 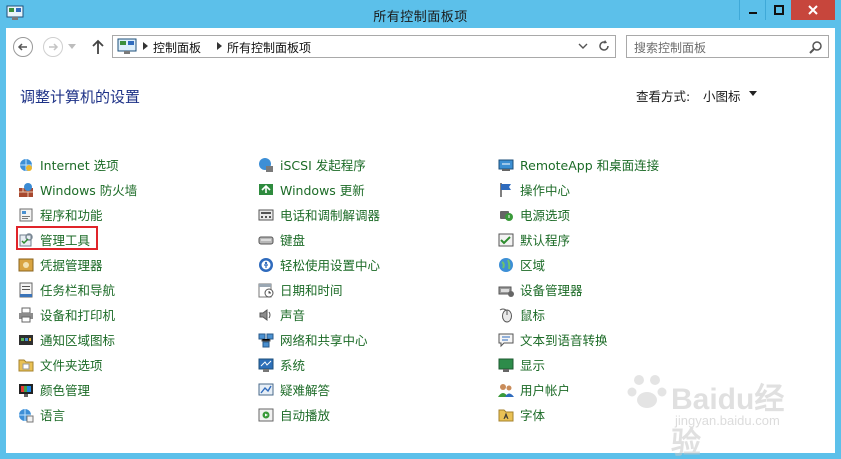 I want to click on baidu-watermark: Baidu经验 jingyan.baidu.com, so click(x=715, y=413).